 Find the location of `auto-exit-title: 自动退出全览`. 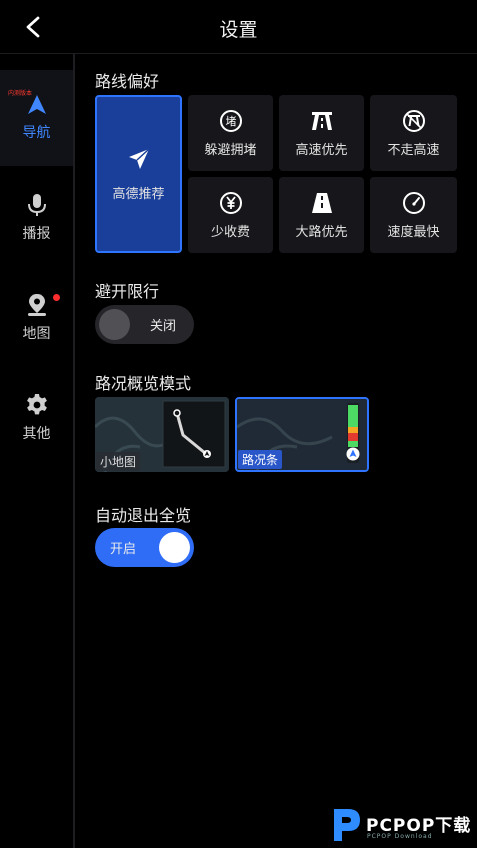

auto-exit-title: 自动退出全览 is located at coordinates (143, 515).